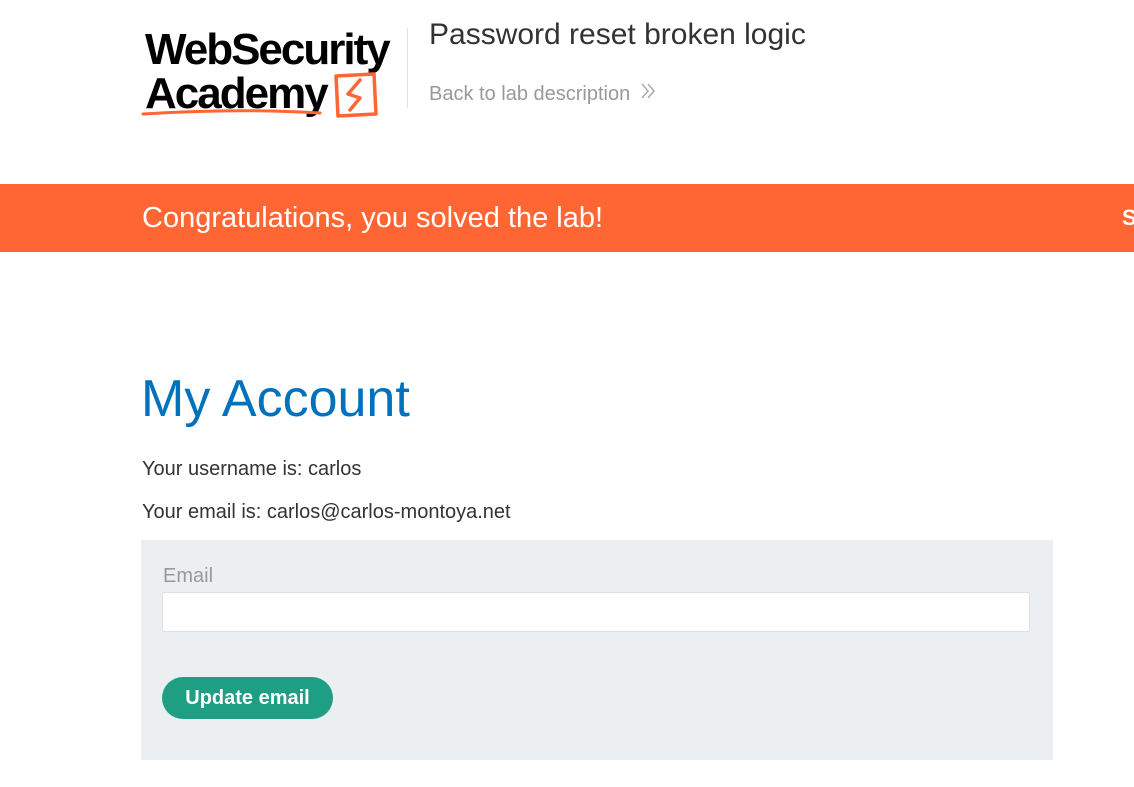 The height and width of the screenshot is (787, 1134). I want to click on double-chevron-right-icon, so click(648, 94).